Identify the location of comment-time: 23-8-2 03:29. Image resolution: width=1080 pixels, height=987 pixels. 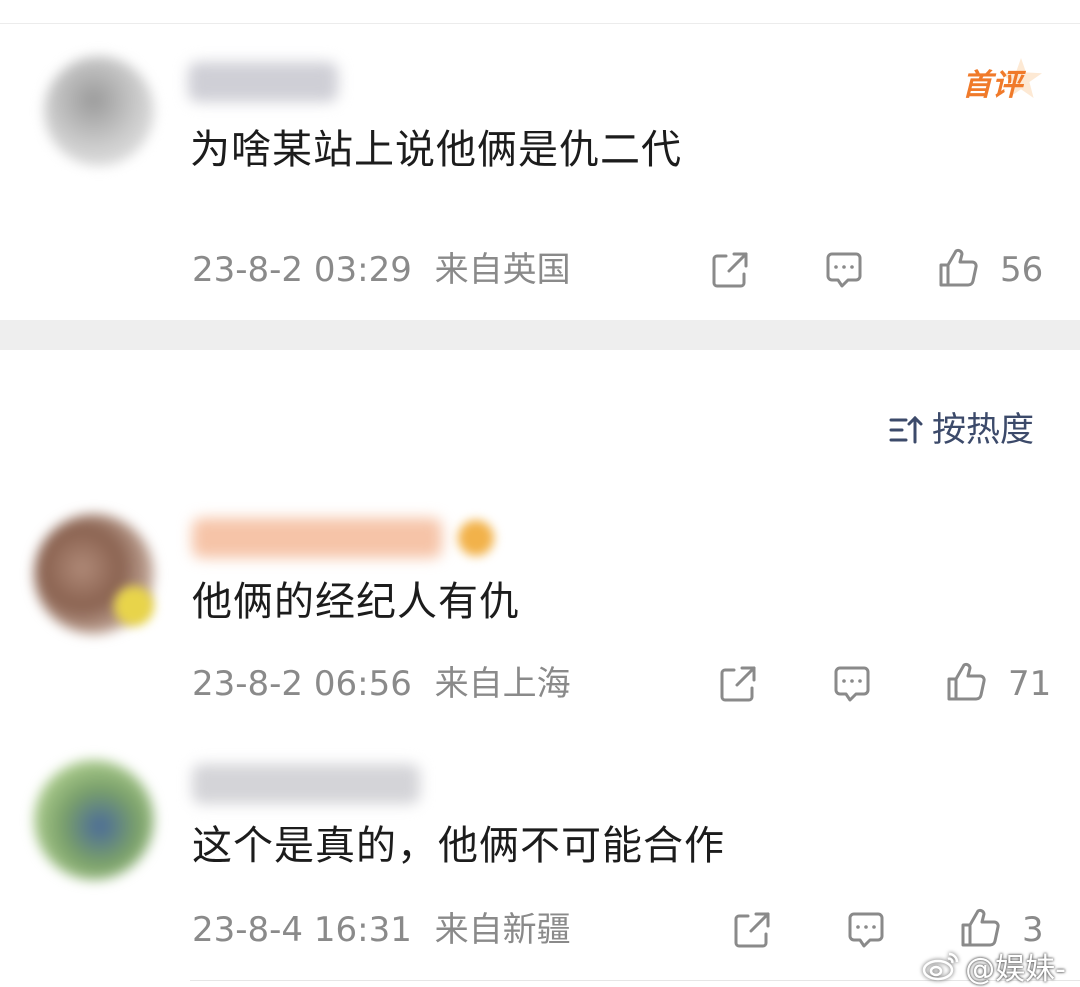
(302, 270).